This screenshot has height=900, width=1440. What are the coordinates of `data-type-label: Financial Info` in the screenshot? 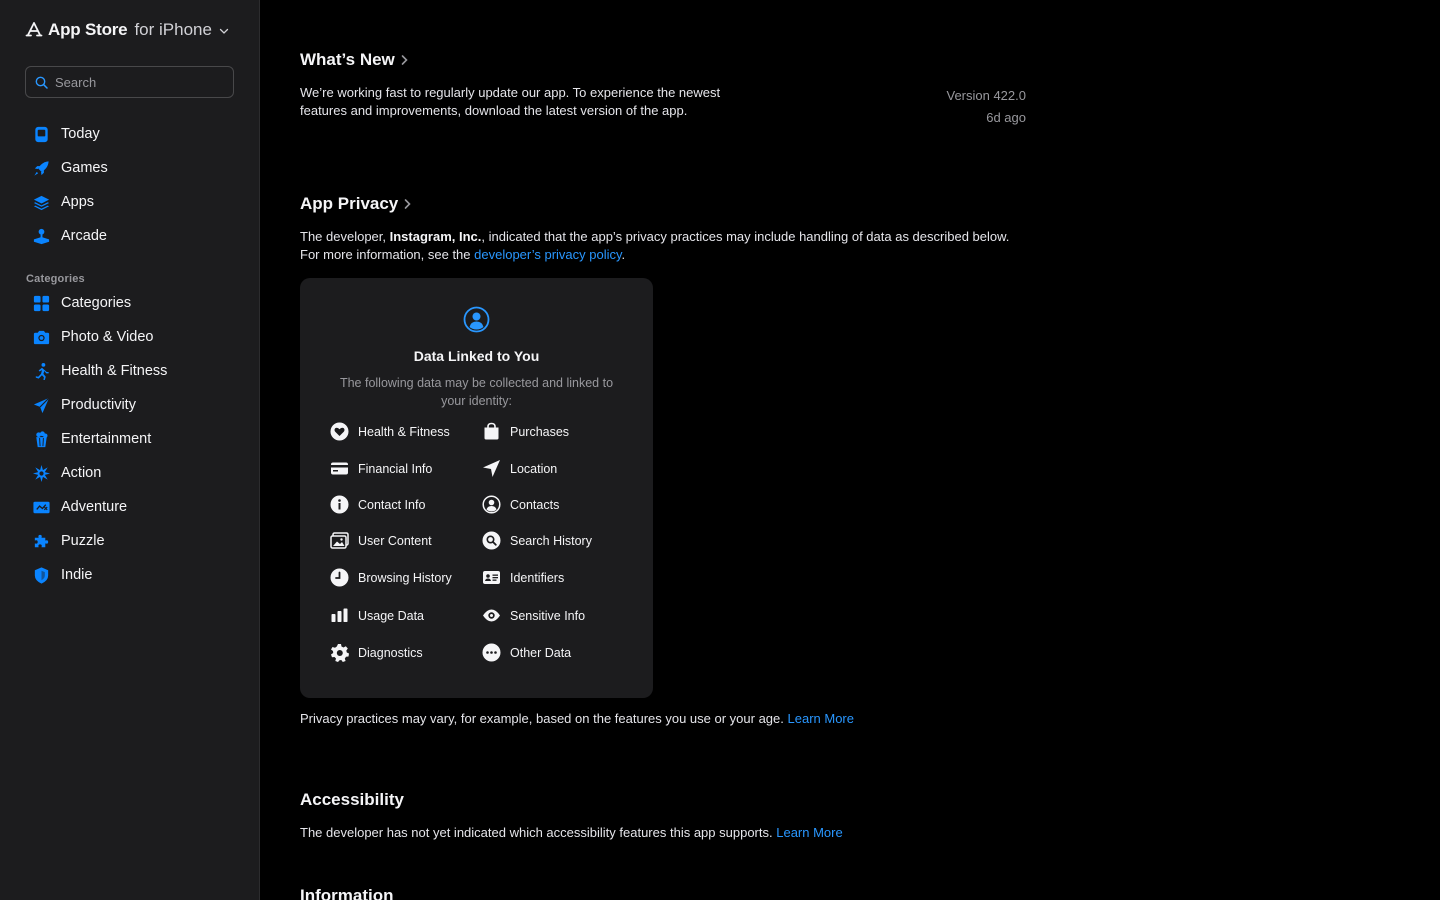 It's located at (395, 468).